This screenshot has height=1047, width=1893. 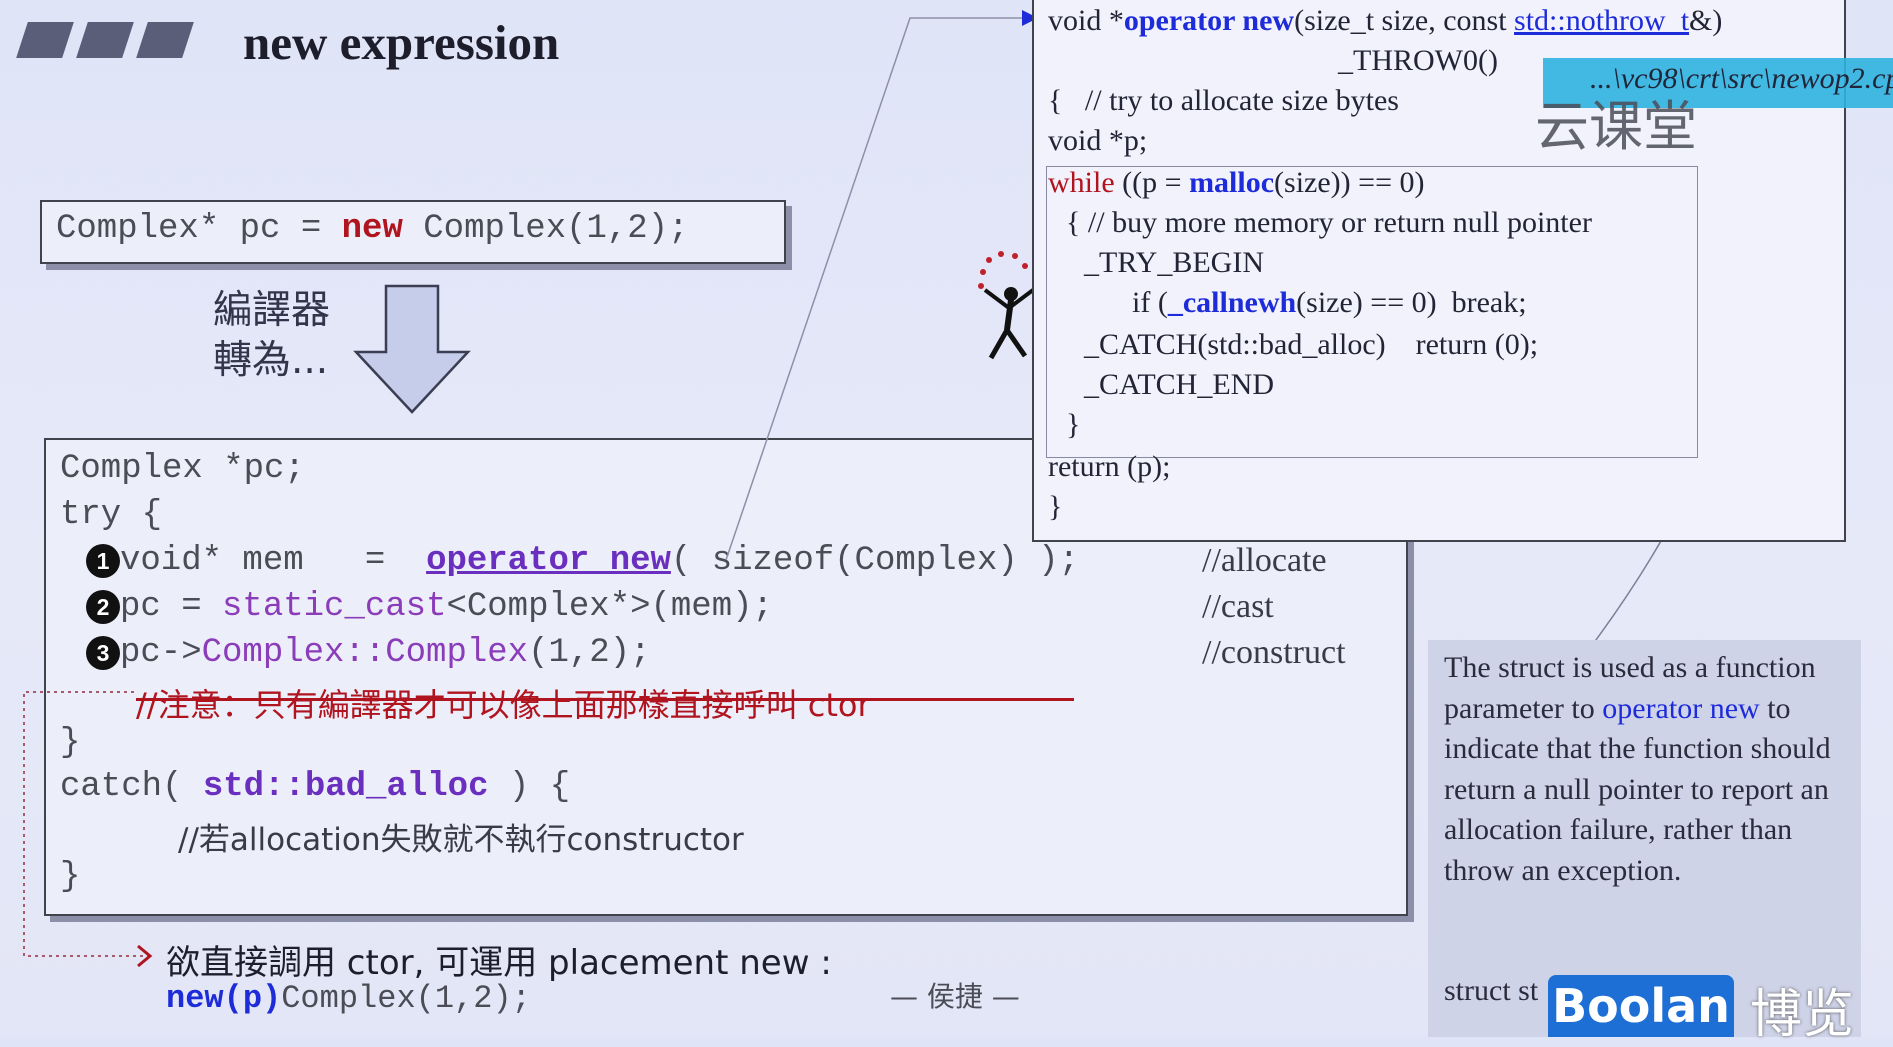 What do you see at coordinates (1641, 1006) in the screenshot?
I see `boolan-logo: Boolan` at bounding box center [1641, 1006].